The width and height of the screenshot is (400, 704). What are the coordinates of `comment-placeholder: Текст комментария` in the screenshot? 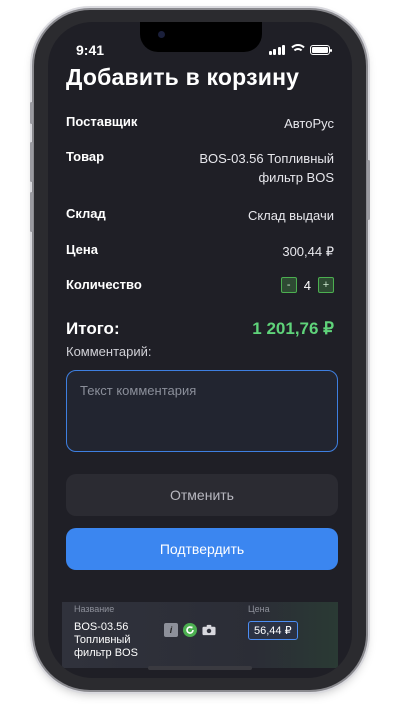 It's located at (138, 390).